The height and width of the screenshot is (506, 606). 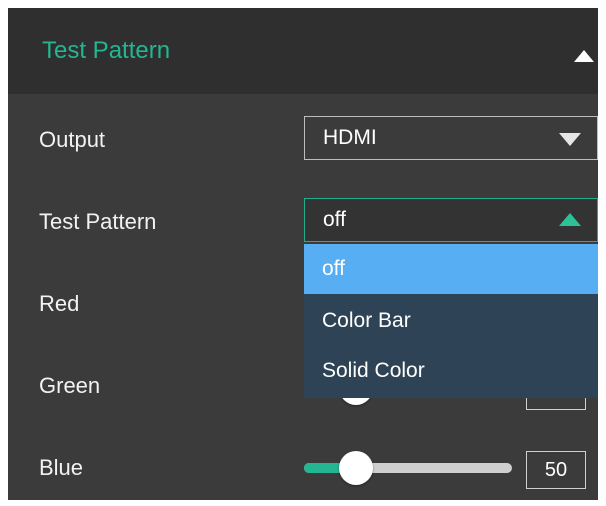 What do you see at coordinates (408, 468) in the screenshot?
I see `blue-slider` at bounding box center [408, 468].